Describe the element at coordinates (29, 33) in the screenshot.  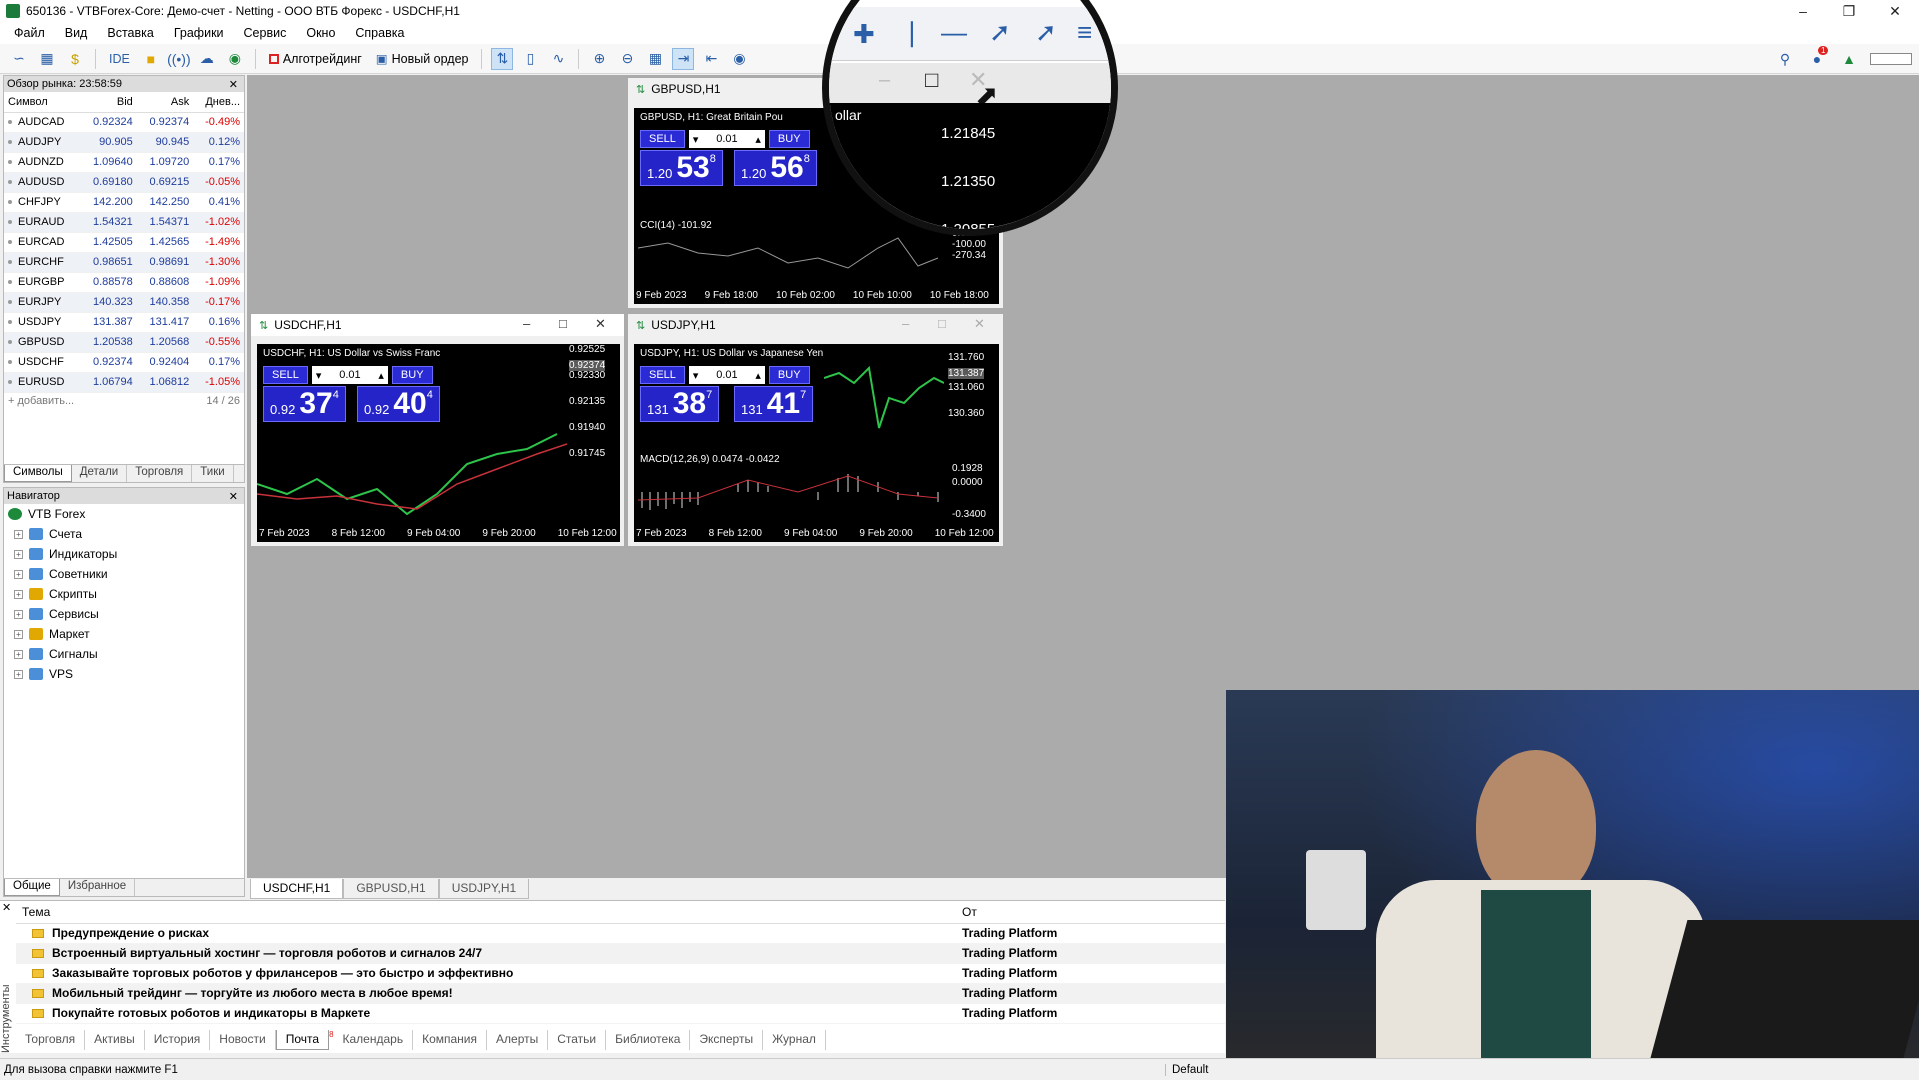
I see `menu-file: Файл` at that location.